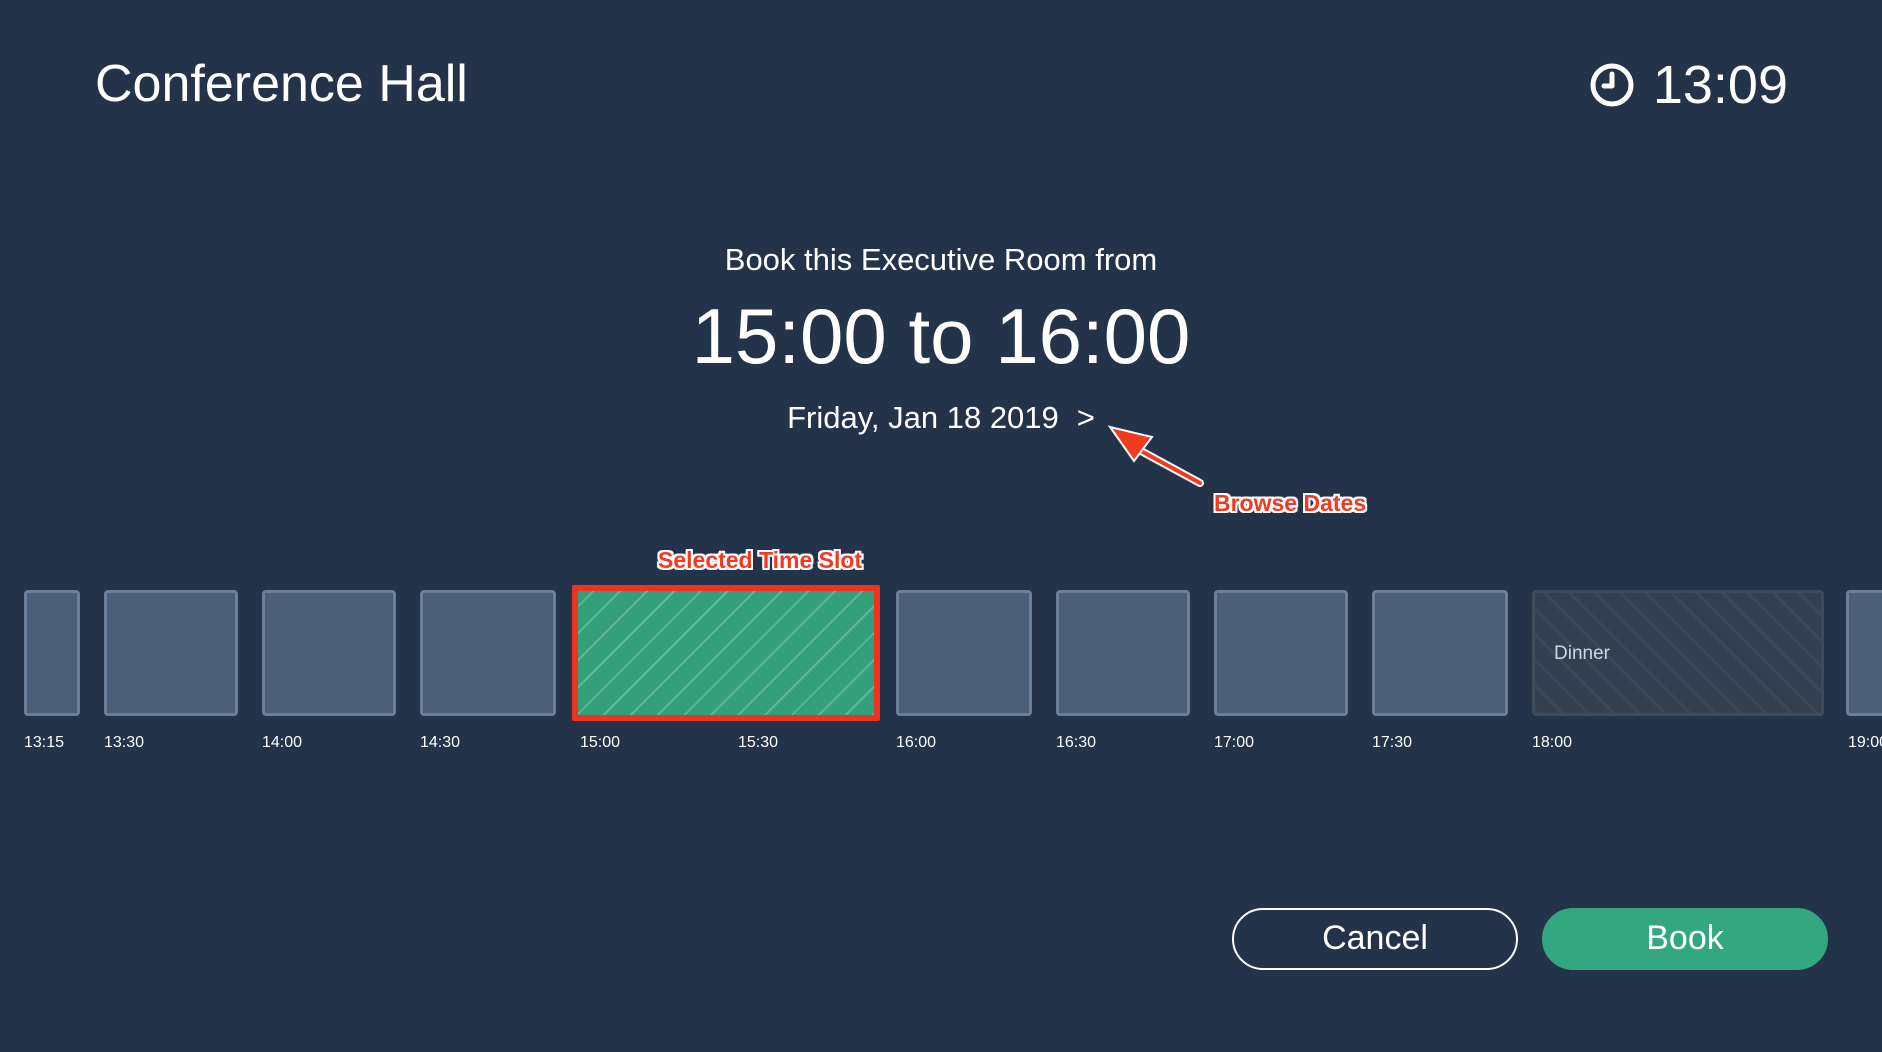 The height and width of the screenshot is (1052, 1882). I want to click on browse-dates-arrow, so click(1155, 456).